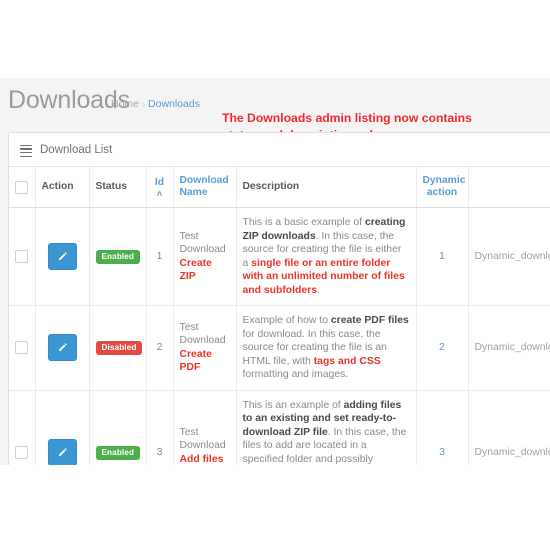  Describe the element at coordinates (195, 361) in the screenshot. I see `download-name-accent: Create PDF` at that location.